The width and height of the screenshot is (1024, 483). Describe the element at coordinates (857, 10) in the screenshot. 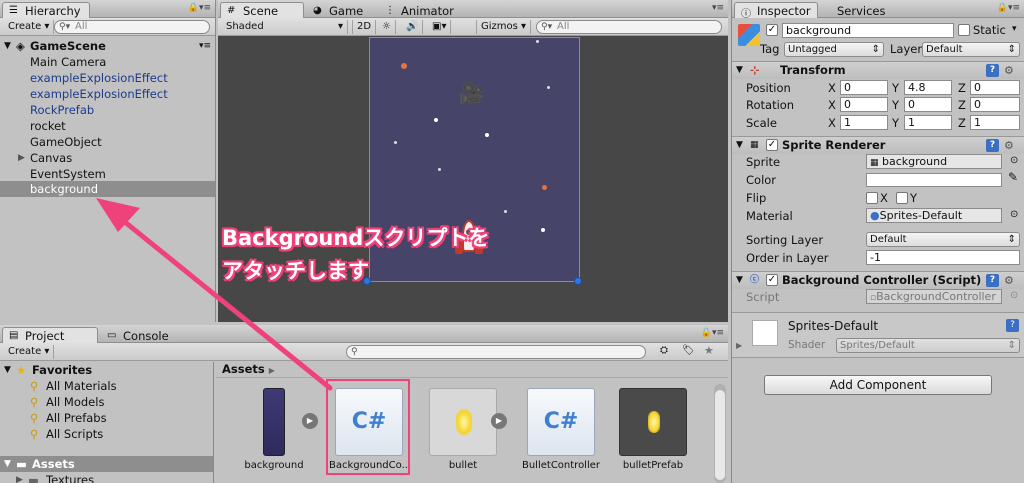

I see `tab-services: Services` at that location.